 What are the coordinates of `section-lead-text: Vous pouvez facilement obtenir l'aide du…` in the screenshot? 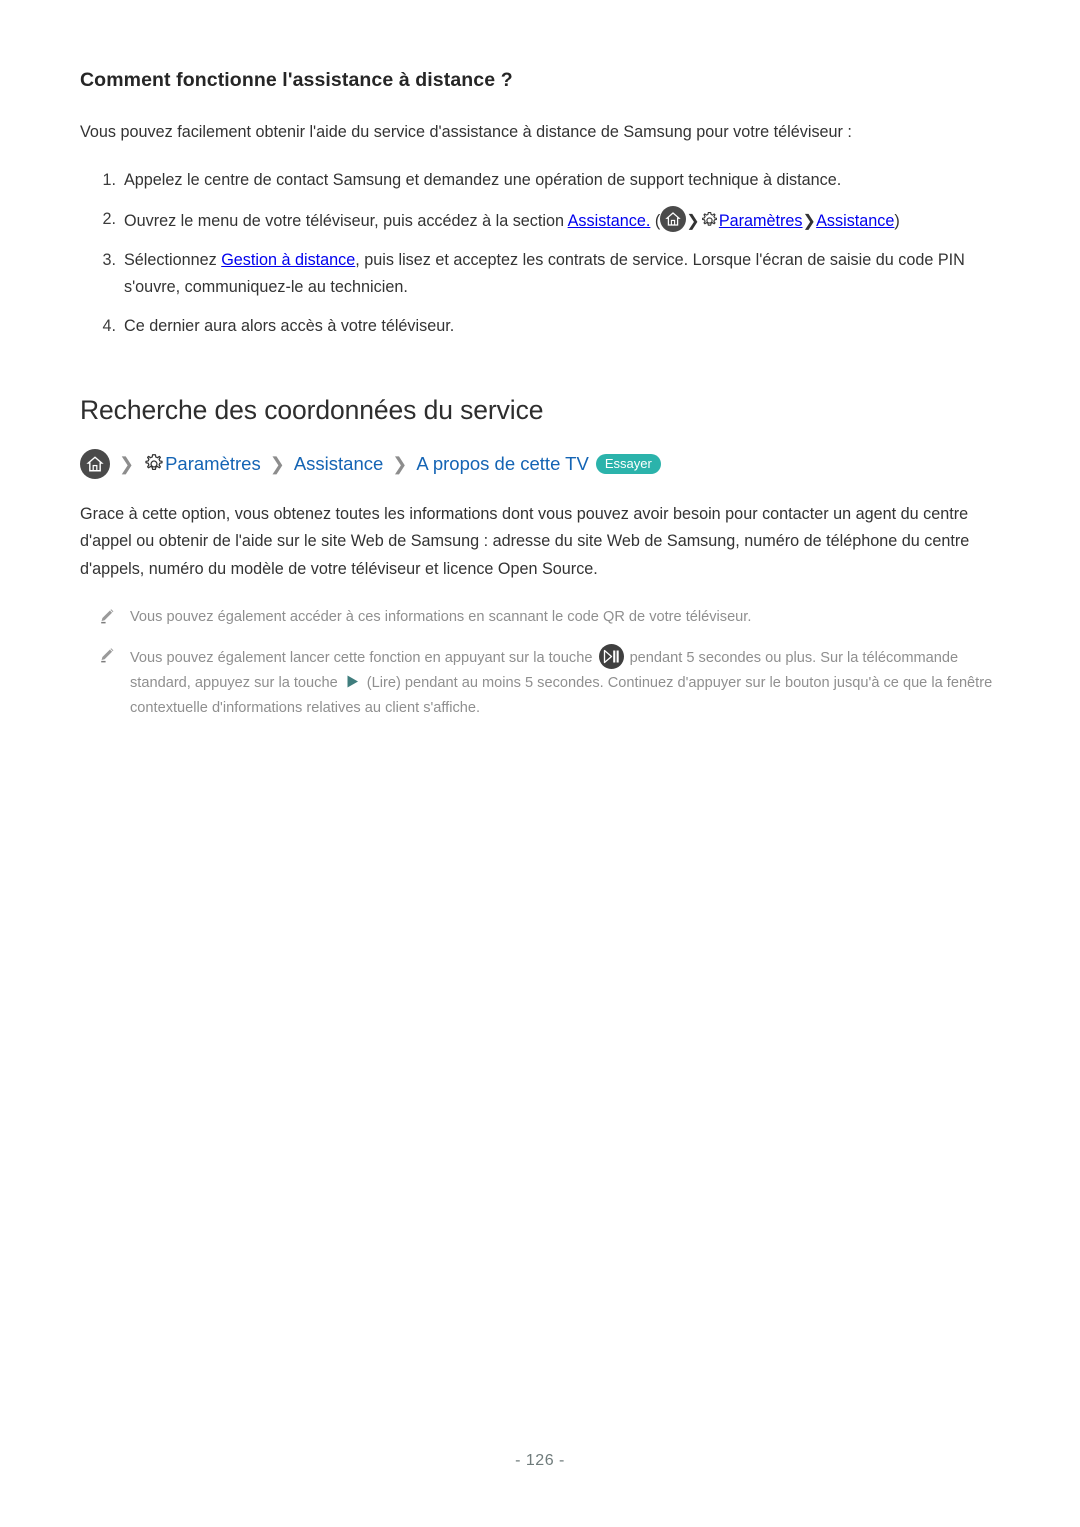 It's located at (466, 132).